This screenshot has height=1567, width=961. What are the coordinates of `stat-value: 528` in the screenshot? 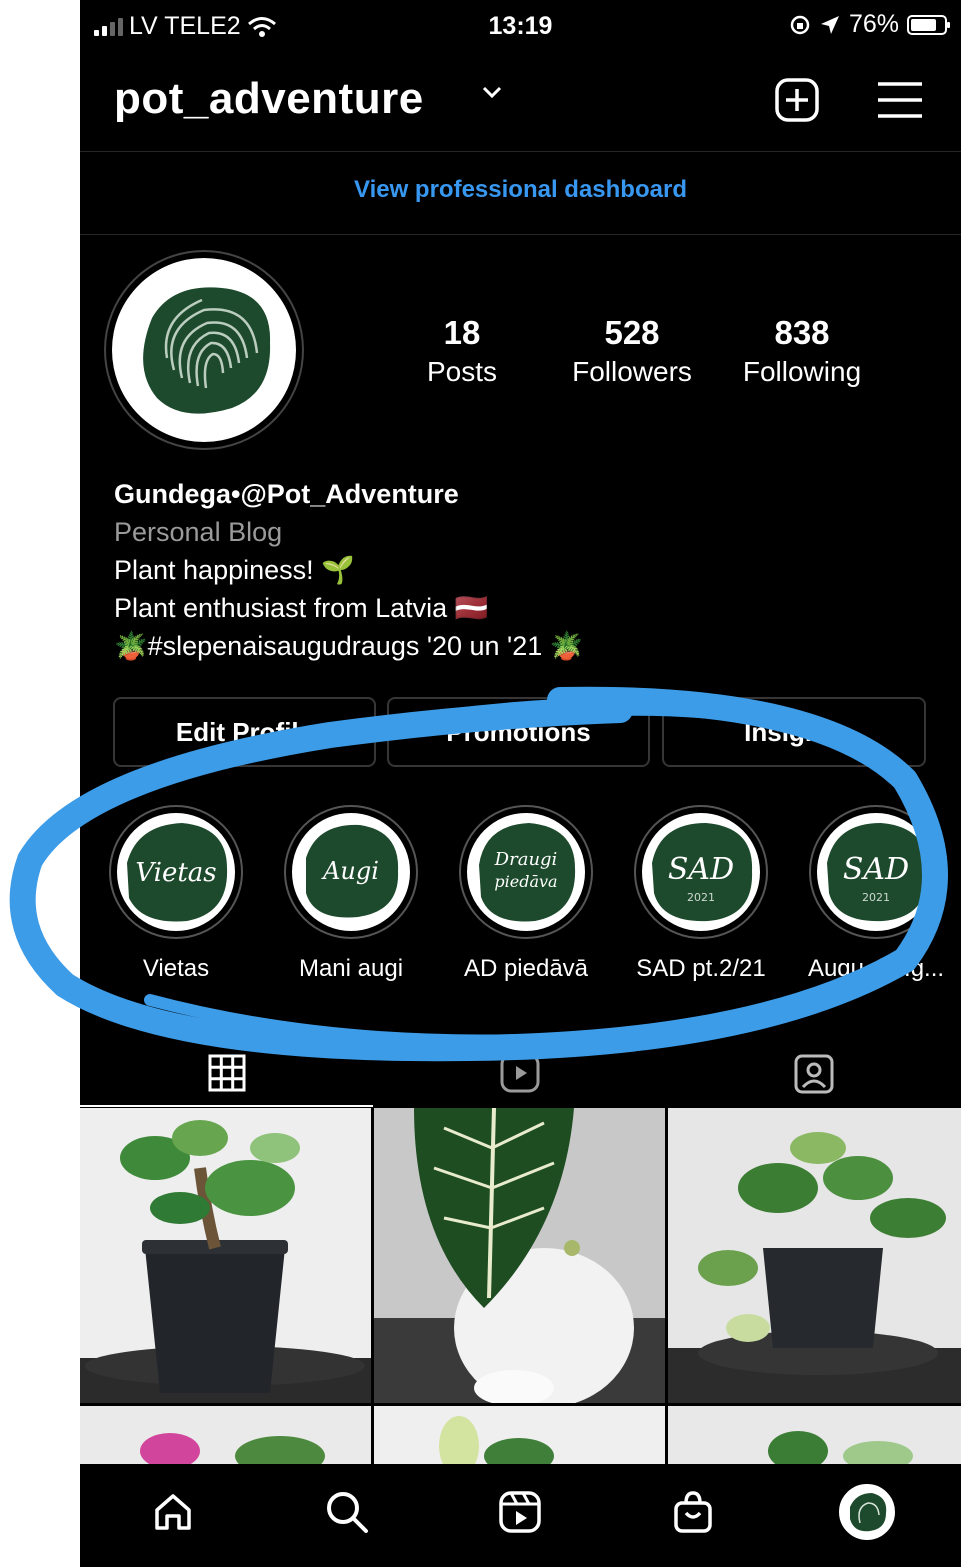 It's located at (632, 332).